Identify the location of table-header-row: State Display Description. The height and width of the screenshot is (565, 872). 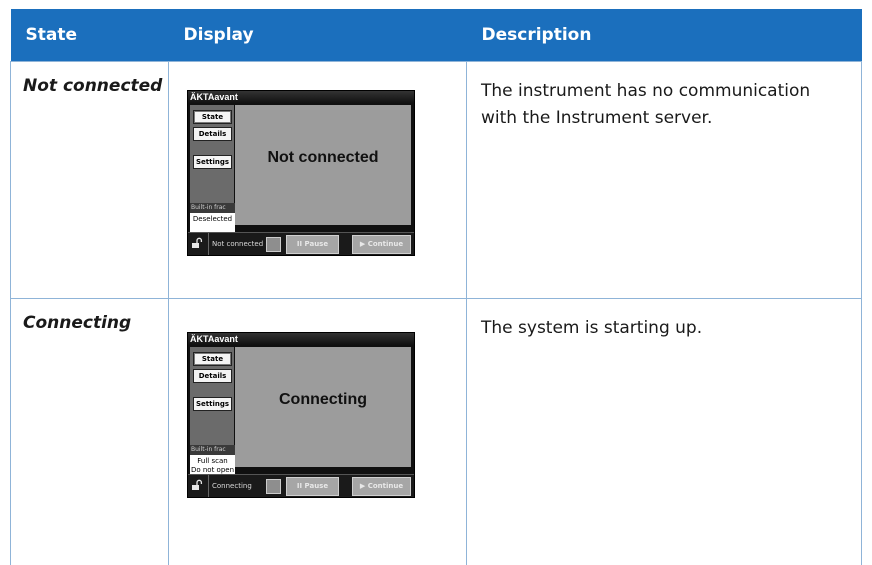
(436, 35).